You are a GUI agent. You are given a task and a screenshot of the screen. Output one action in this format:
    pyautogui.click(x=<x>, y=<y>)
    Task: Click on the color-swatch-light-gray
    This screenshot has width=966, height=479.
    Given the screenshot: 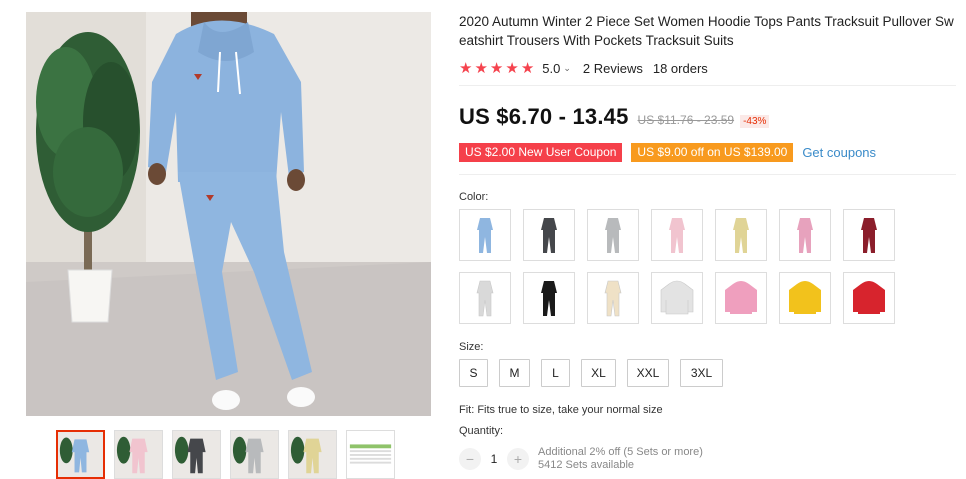 What is the action you would take?
    pyautogui.click(x=613, y=235)
    